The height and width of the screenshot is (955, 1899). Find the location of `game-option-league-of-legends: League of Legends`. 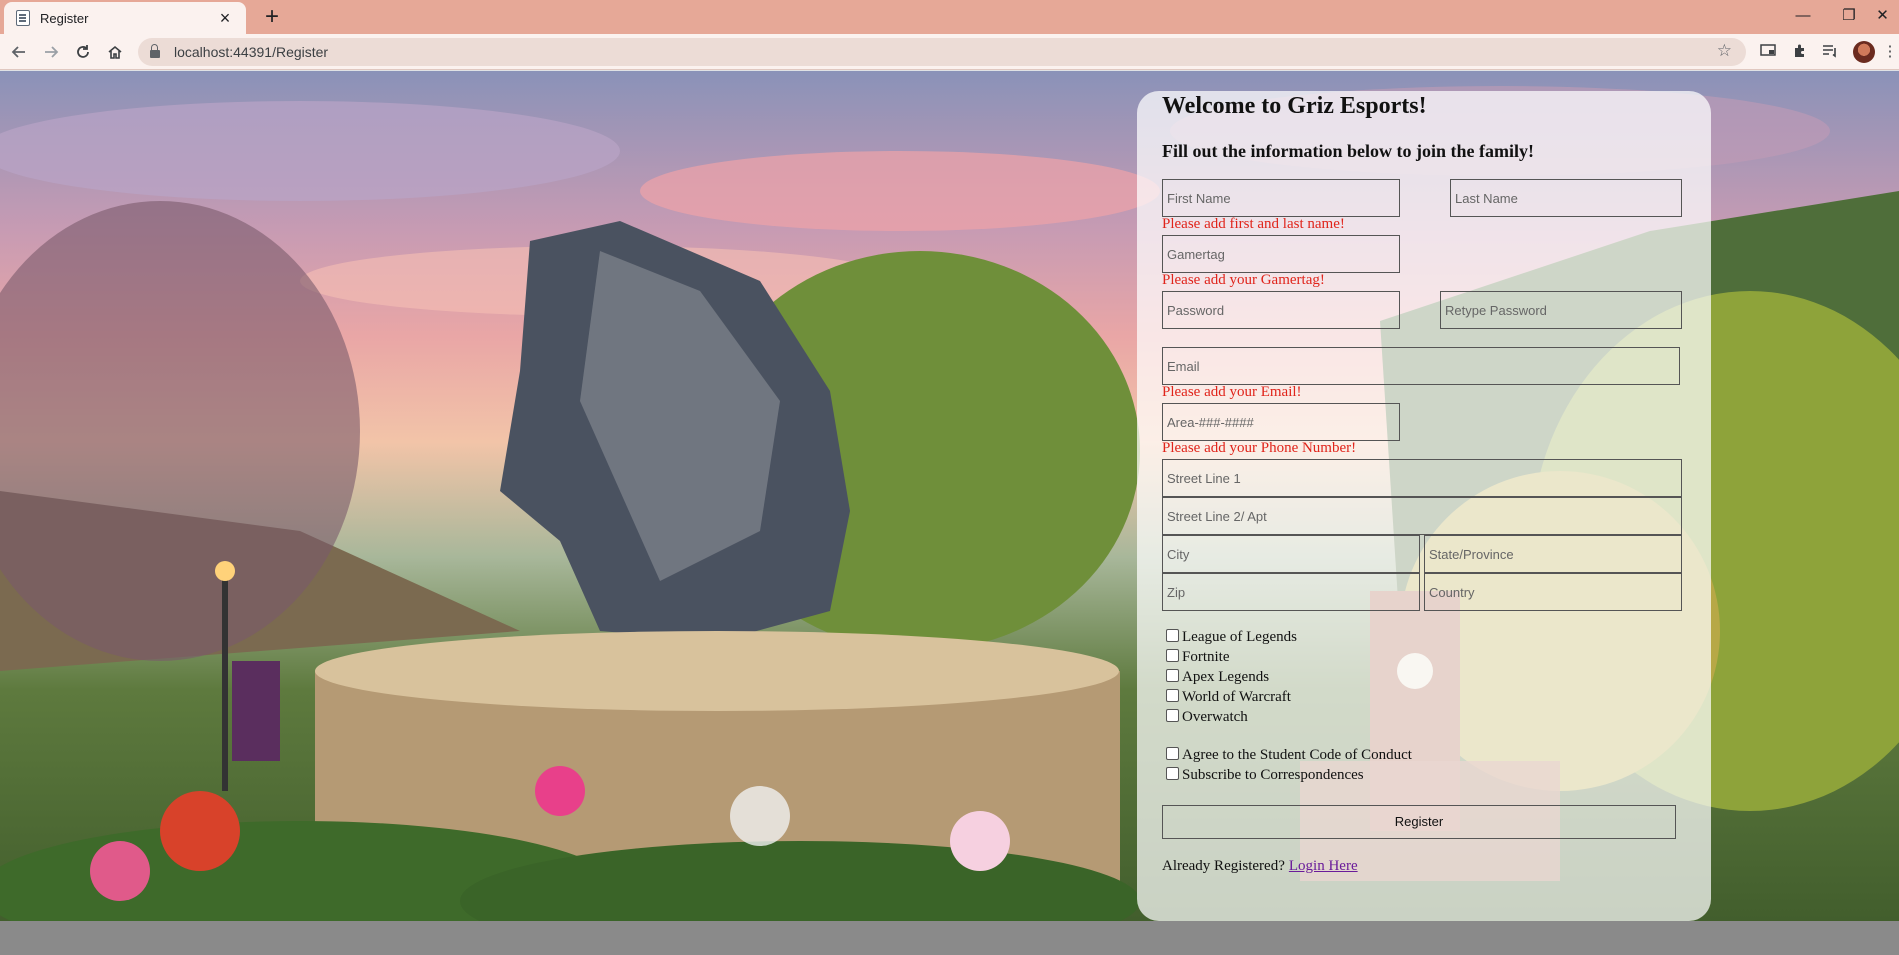

game-option-league-of-legends: League of Legends is located at coordinates (1231, 637).